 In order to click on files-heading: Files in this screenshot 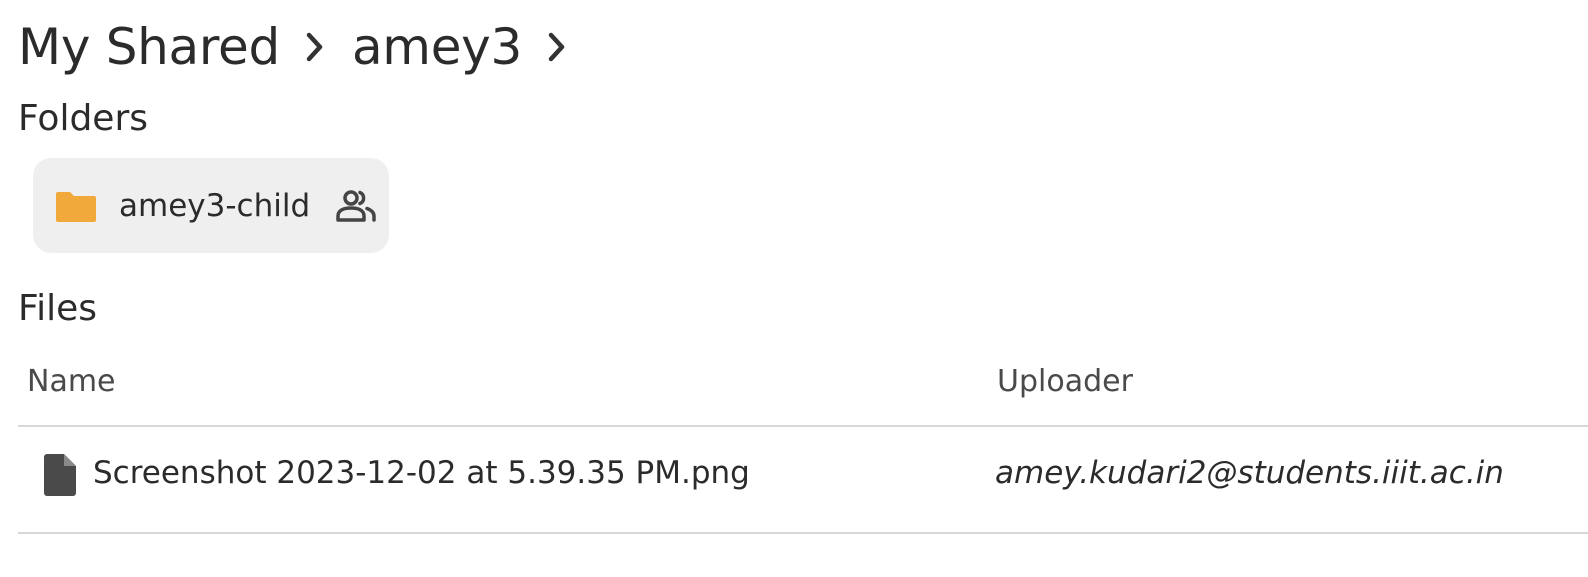, I will do `click(57, 308)`.